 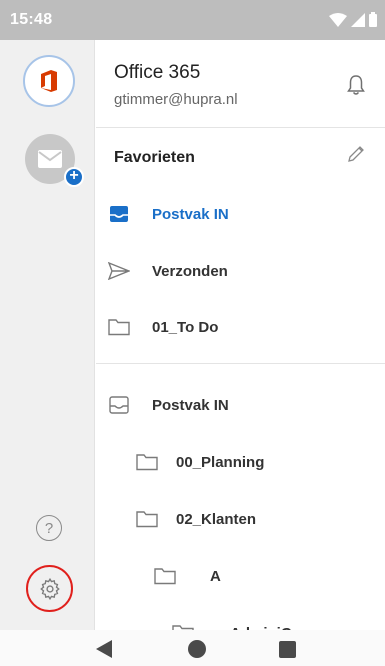 What do you see at coordinates (240, 576) in the screenshot?
I see `folder-item-a: A` at bounding box center [240, 576].